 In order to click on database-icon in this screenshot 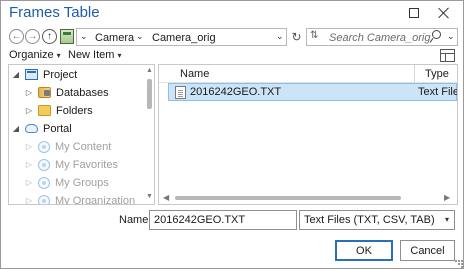, I will do `click(44, 92)`.